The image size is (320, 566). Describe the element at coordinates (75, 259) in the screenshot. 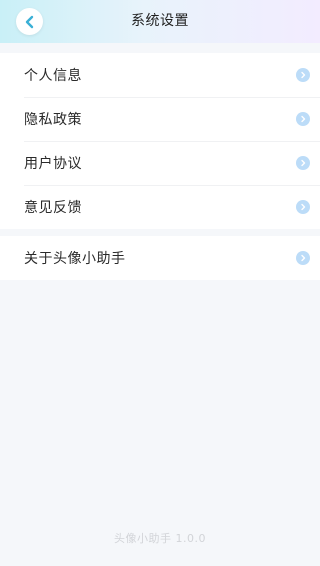

I see `settings-item-label: 关于头像小助手` at that location.